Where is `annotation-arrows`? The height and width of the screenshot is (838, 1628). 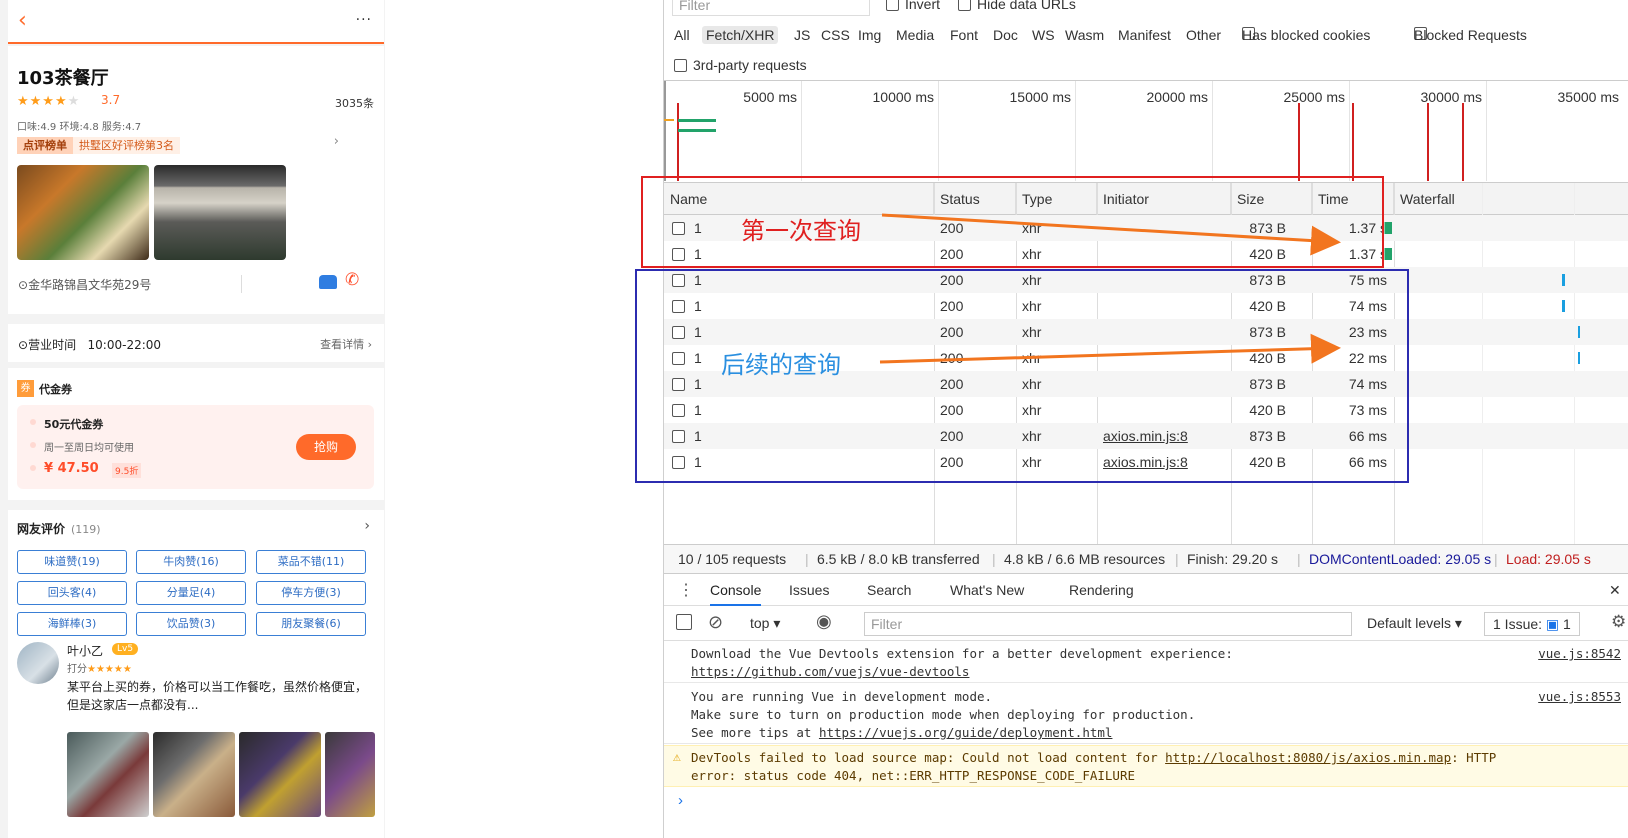 annotation-arrows is located at coordinates (1110, 288).